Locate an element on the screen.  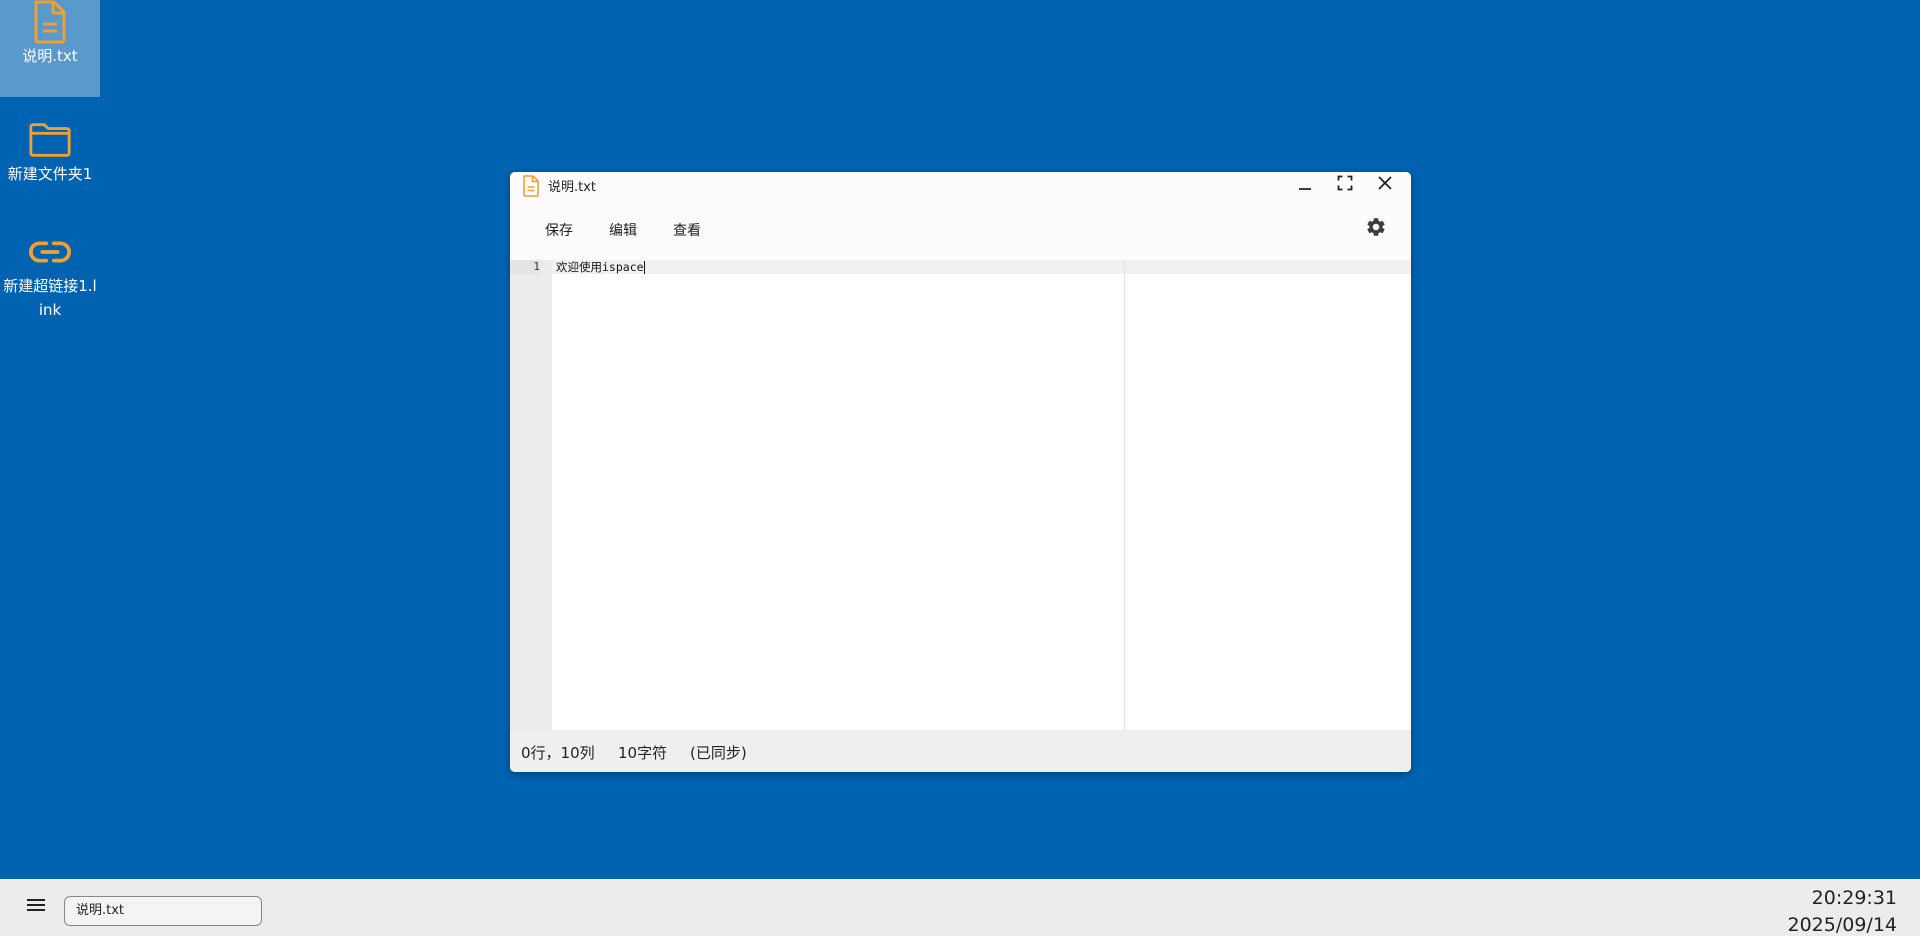
editor-line-text: 欢迎使用ispace is located at coordinates (600, 267).